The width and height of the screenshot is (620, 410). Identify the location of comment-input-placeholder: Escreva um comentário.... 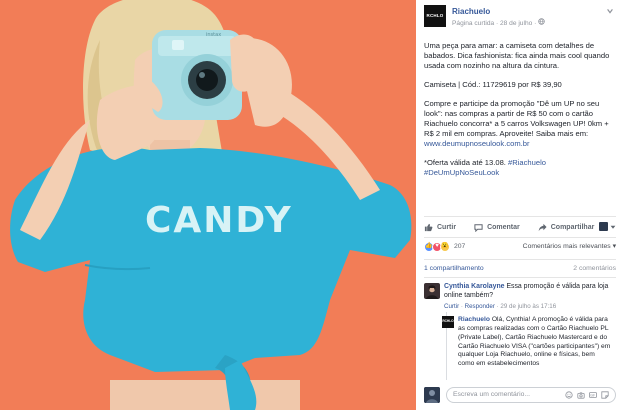
(492, 394).